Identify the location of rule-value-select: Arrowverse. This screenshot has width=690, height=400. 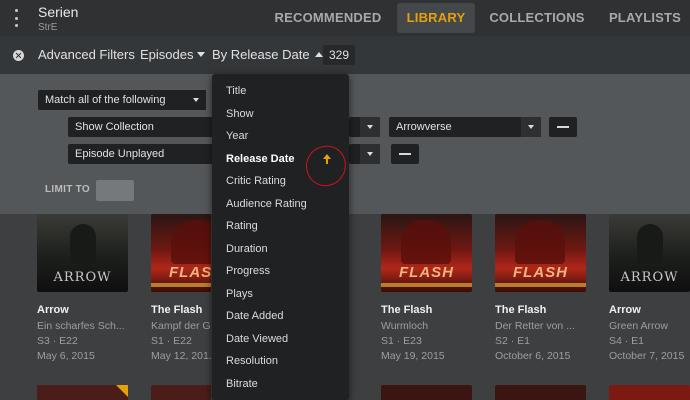
(465, 127).